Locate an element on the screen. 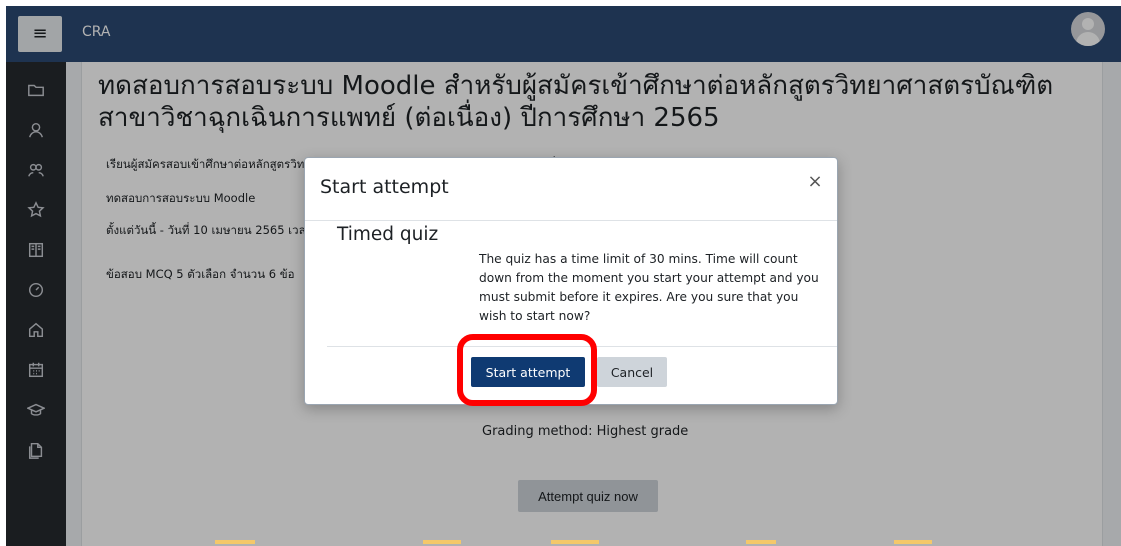 The image size is (1121, 546). dialog-header: Start attempt × is located at coordinates (571, 189).